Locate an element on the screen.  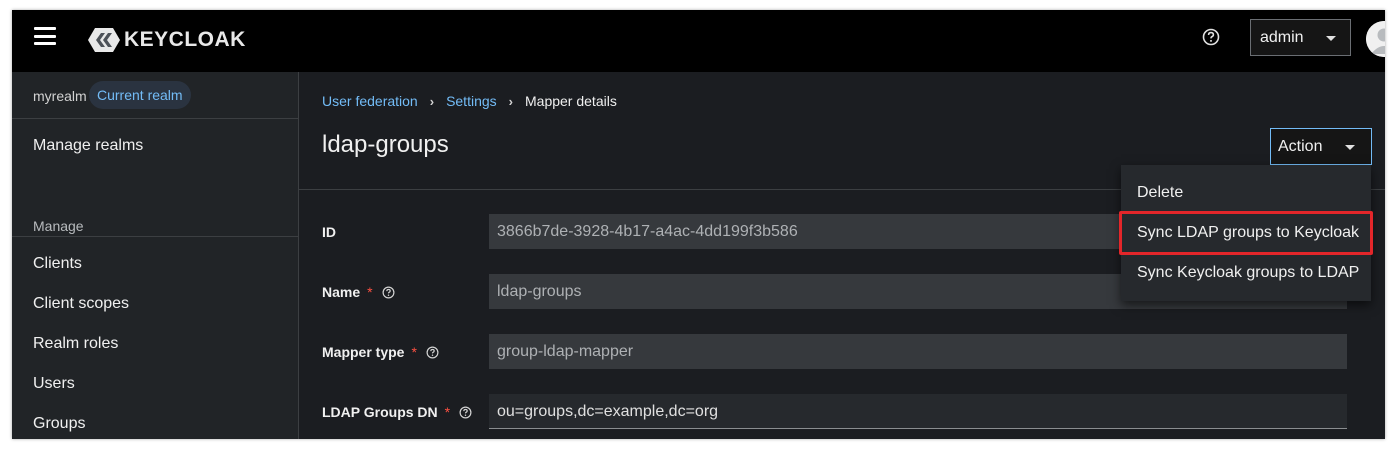
action-dropdown-button: Action is located at coordinates (1321, 146).